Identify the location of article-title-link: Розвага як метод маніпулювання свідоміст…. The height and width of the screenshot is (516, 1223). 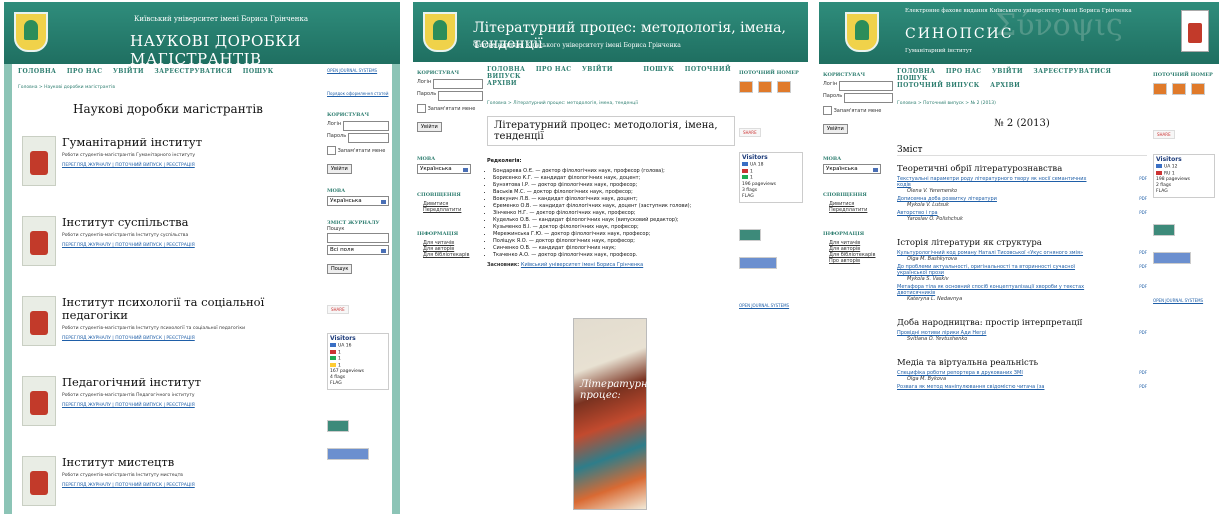
(997, 387).